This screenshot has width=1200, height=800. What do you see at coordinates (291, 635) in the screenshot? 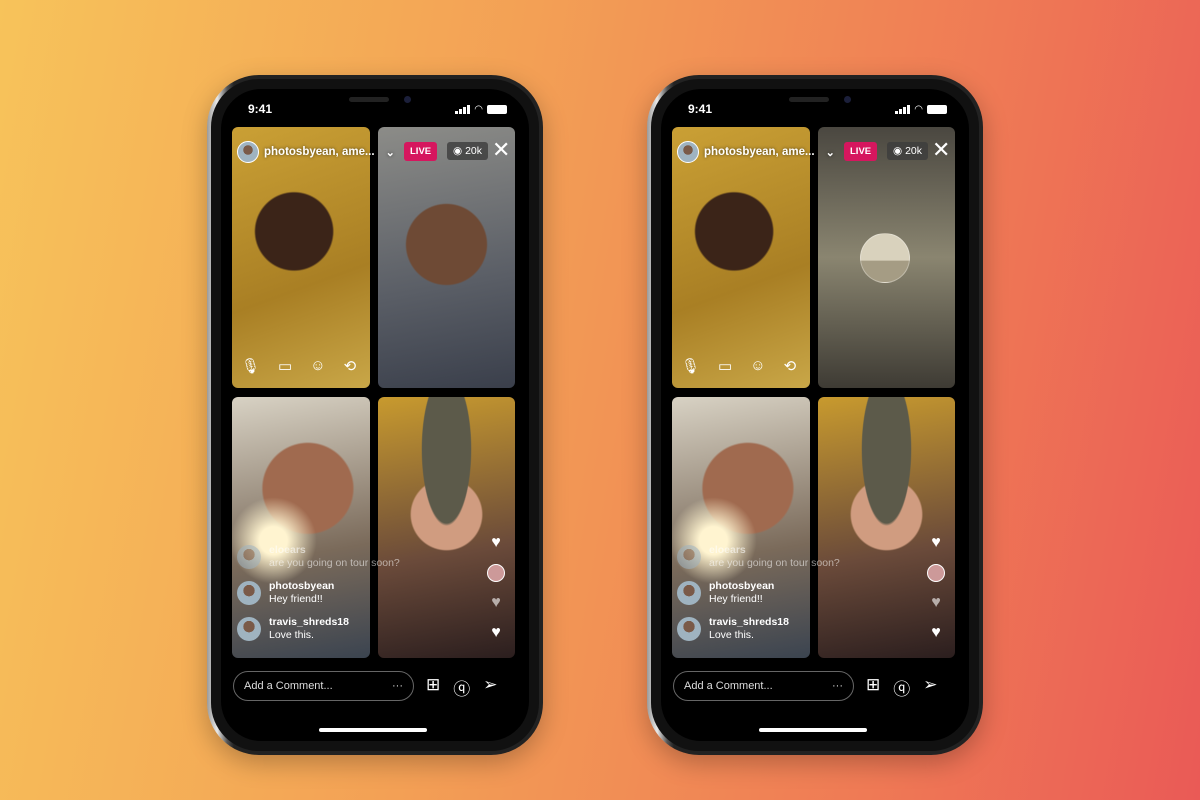
I see `comment-text: Love this.` at bounding box center [291, 635].